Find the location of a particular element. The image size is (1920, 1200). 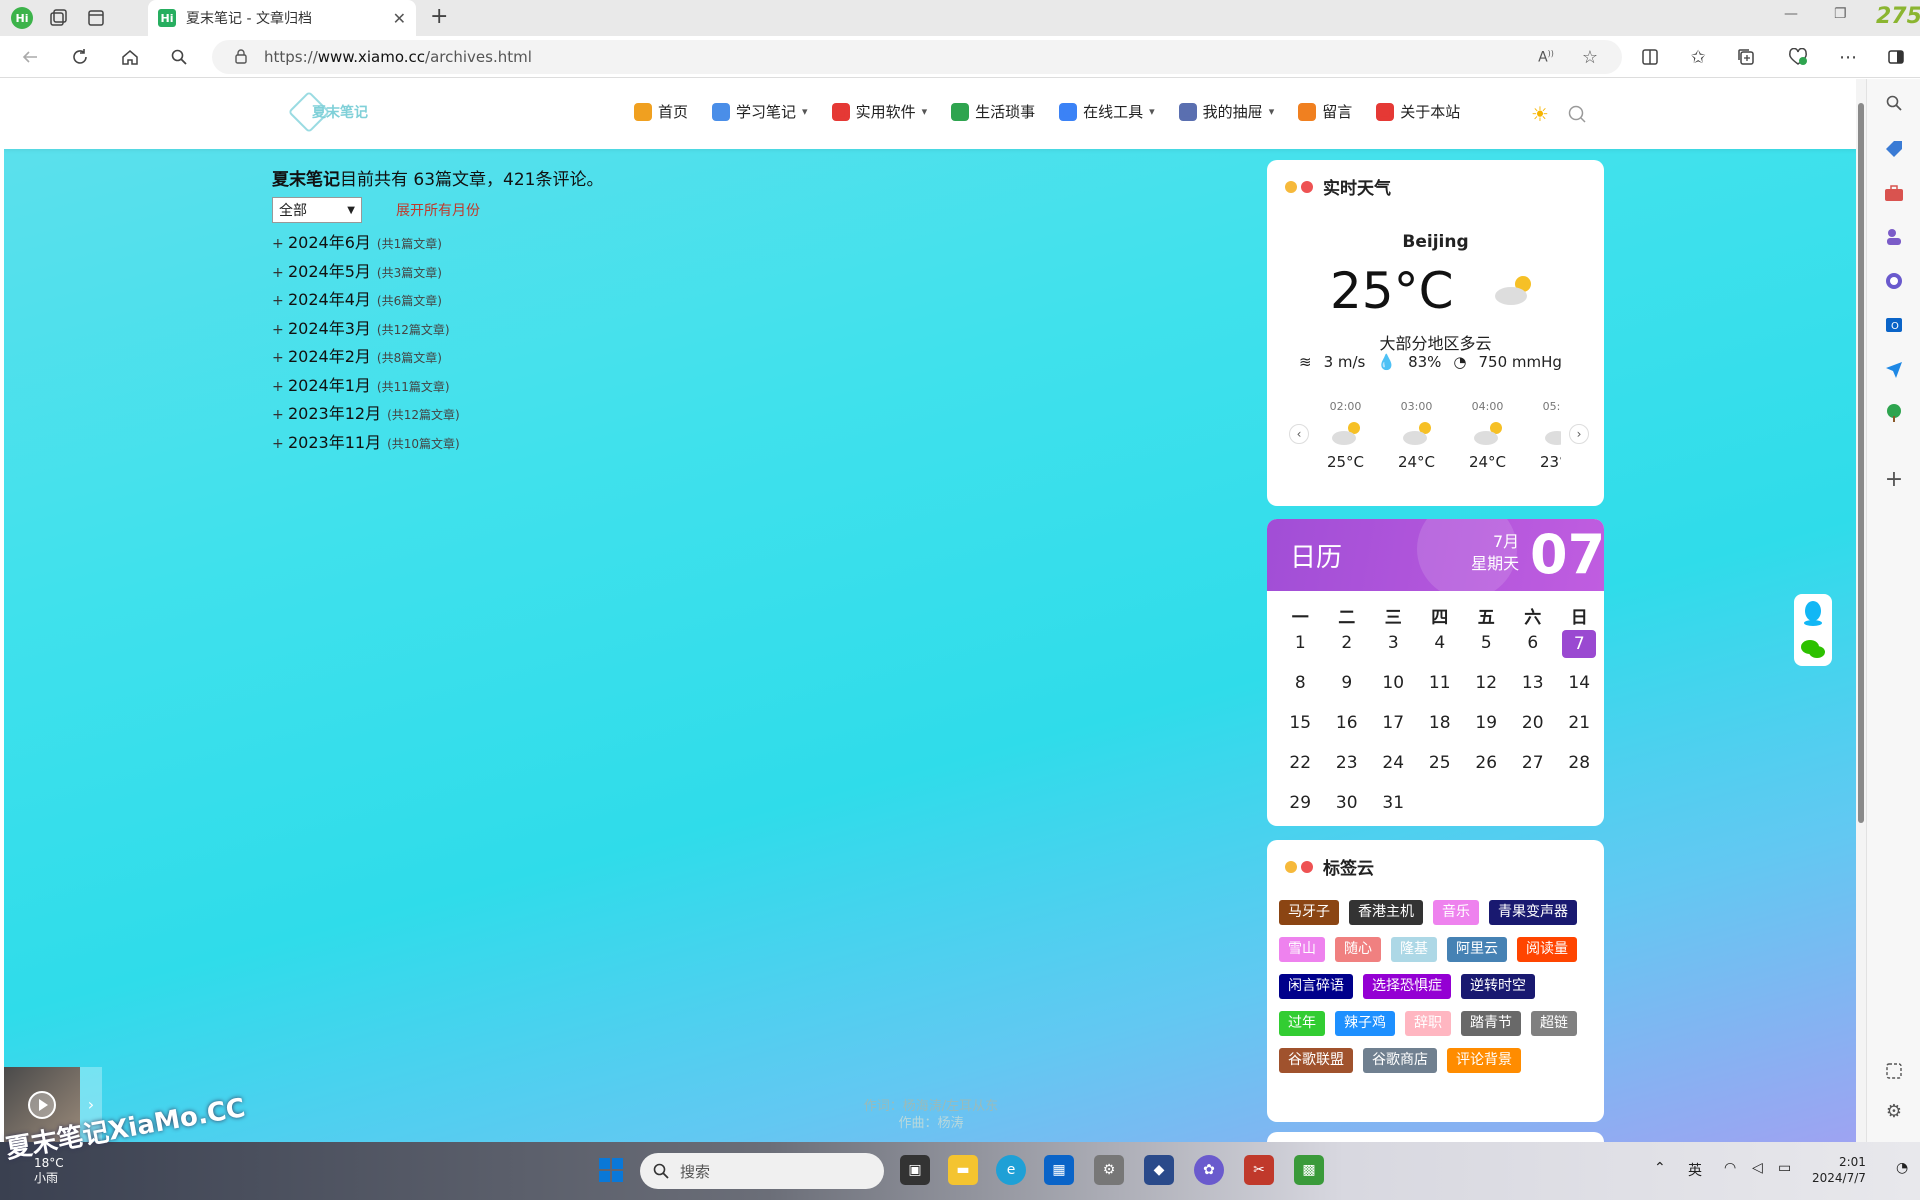

sidebar-screenshot-icon is located at coordinates (1894, 1071).